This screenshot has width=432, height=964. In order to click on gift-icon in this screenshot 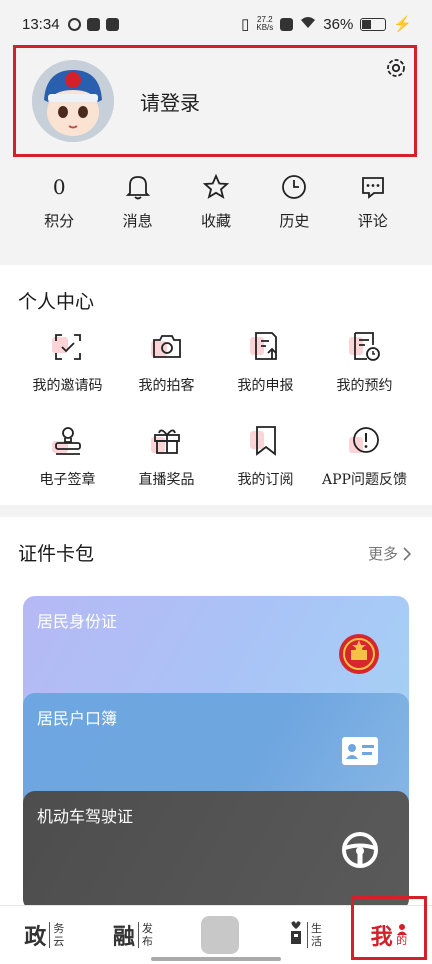, I will do `click(167, 441)`.